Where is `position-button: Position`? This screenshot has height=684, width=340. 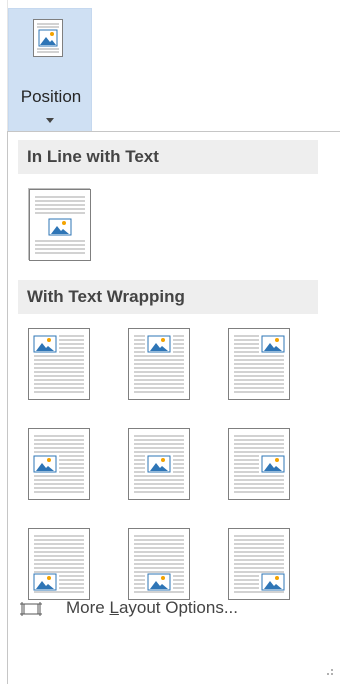 position-button: Position is located at coordinates (50, 70).